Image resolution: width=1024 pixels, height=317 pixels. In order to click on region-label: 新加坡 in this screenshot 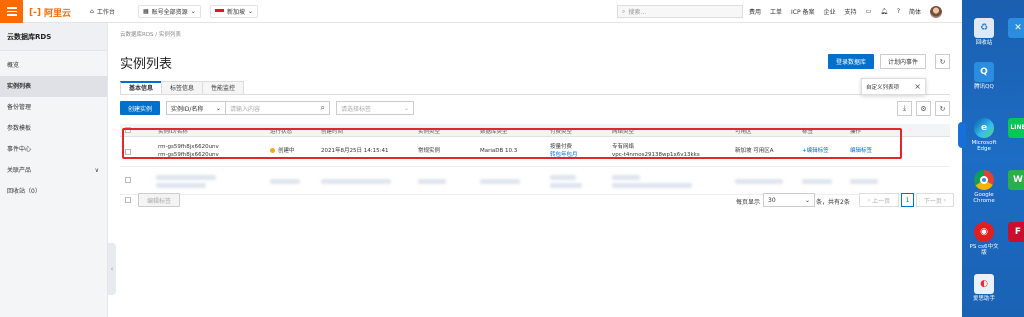, I will do `click(236, 12)`.